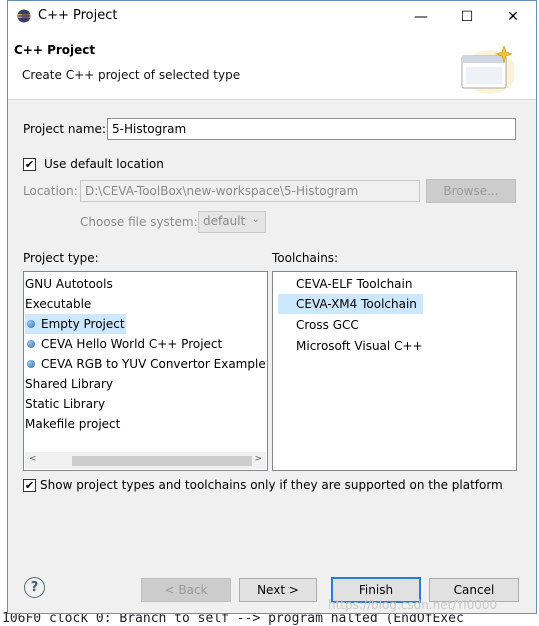 This screenshot has width=539, height=626. I want to click on project-type-item: Static Library, so click(65, 404).